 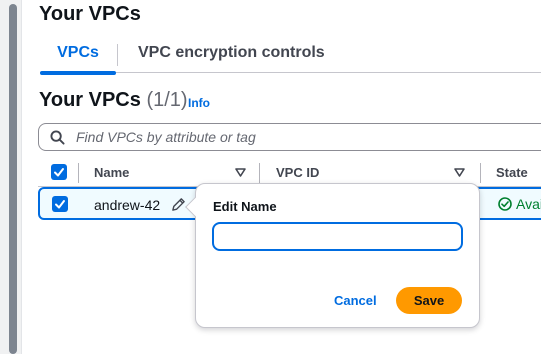 I want to click on column-header-name: Name, so click(x=111, y=172).